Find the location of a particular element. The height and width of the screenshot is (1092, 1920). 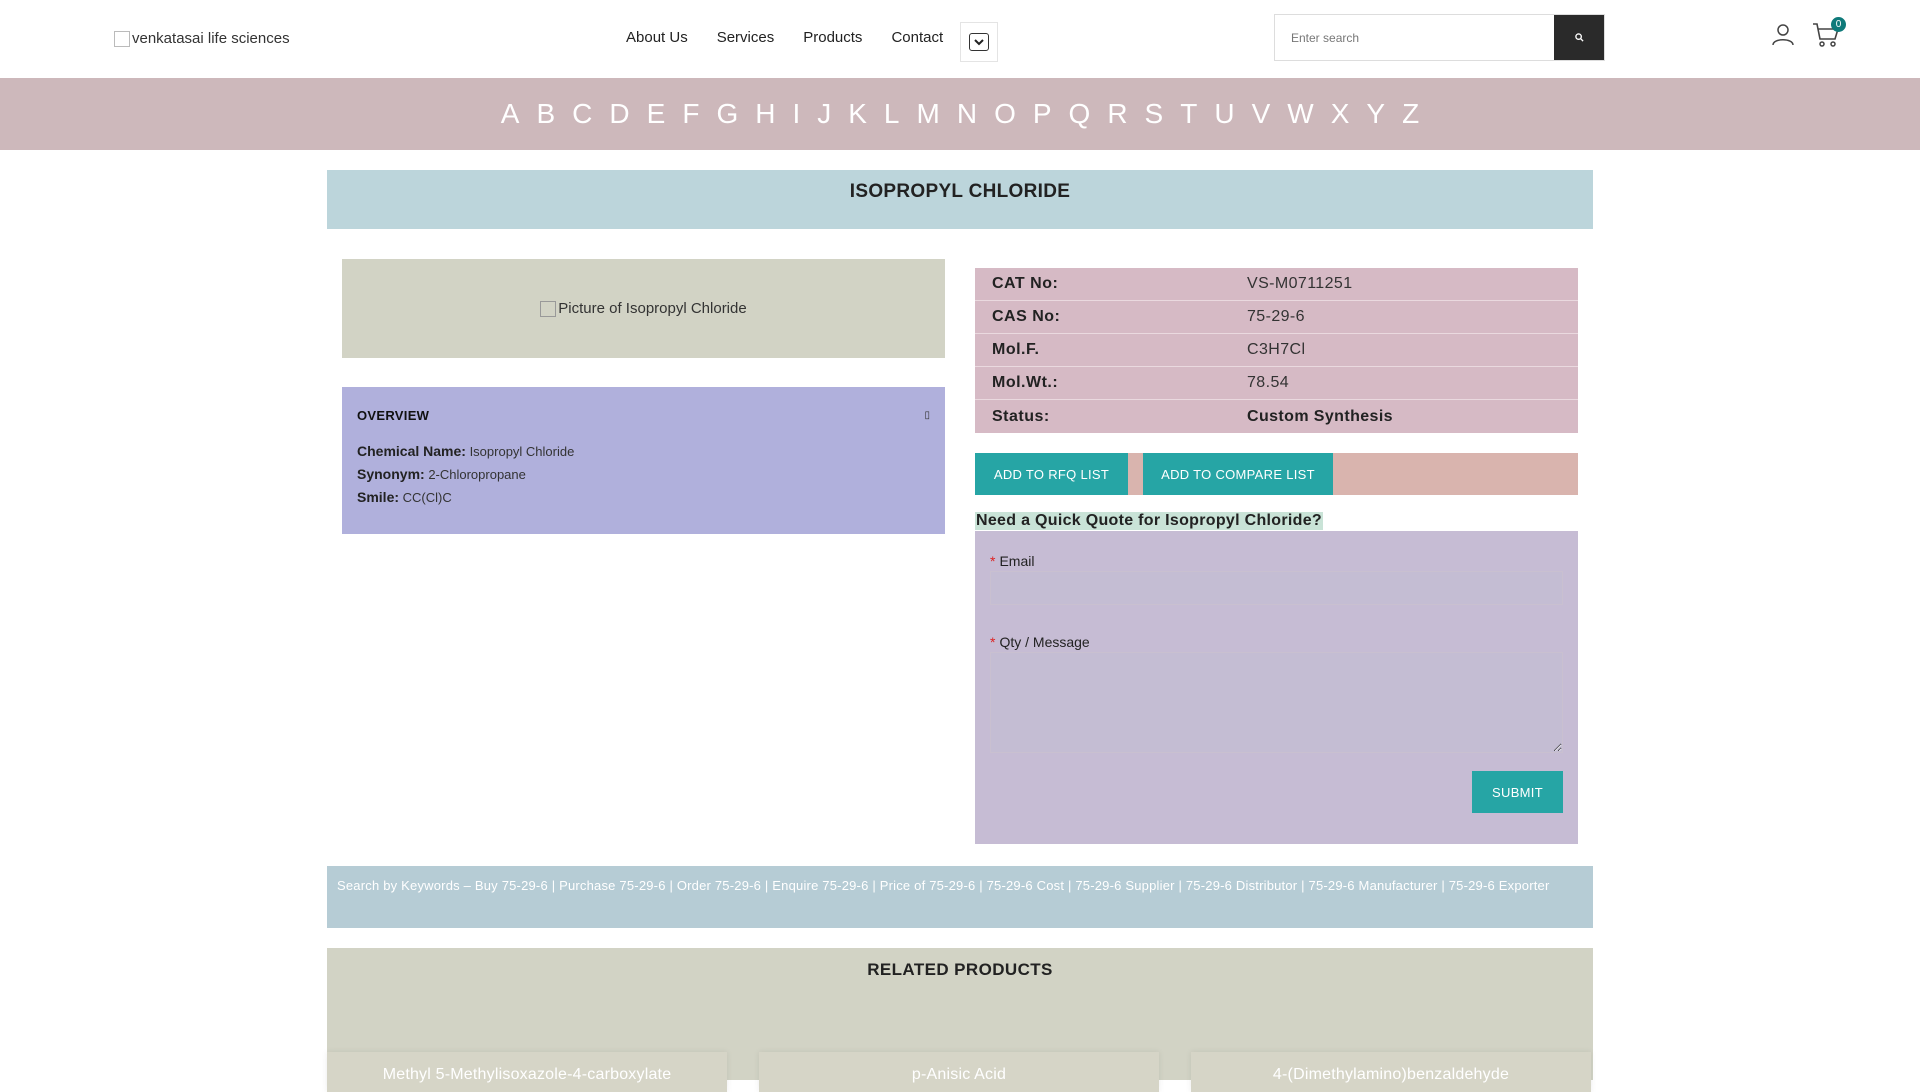

search-input is located at coordinates (1414, 37).